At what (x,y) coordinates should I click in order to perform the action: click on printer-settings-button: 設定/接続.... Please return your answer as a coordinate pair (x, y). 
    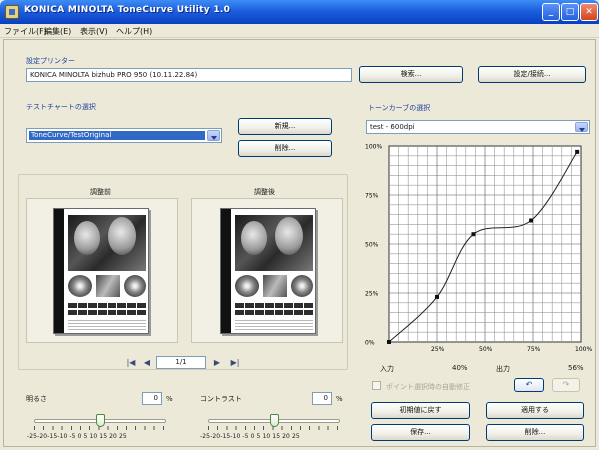
    Looking at the image, I should click on (532, 74).